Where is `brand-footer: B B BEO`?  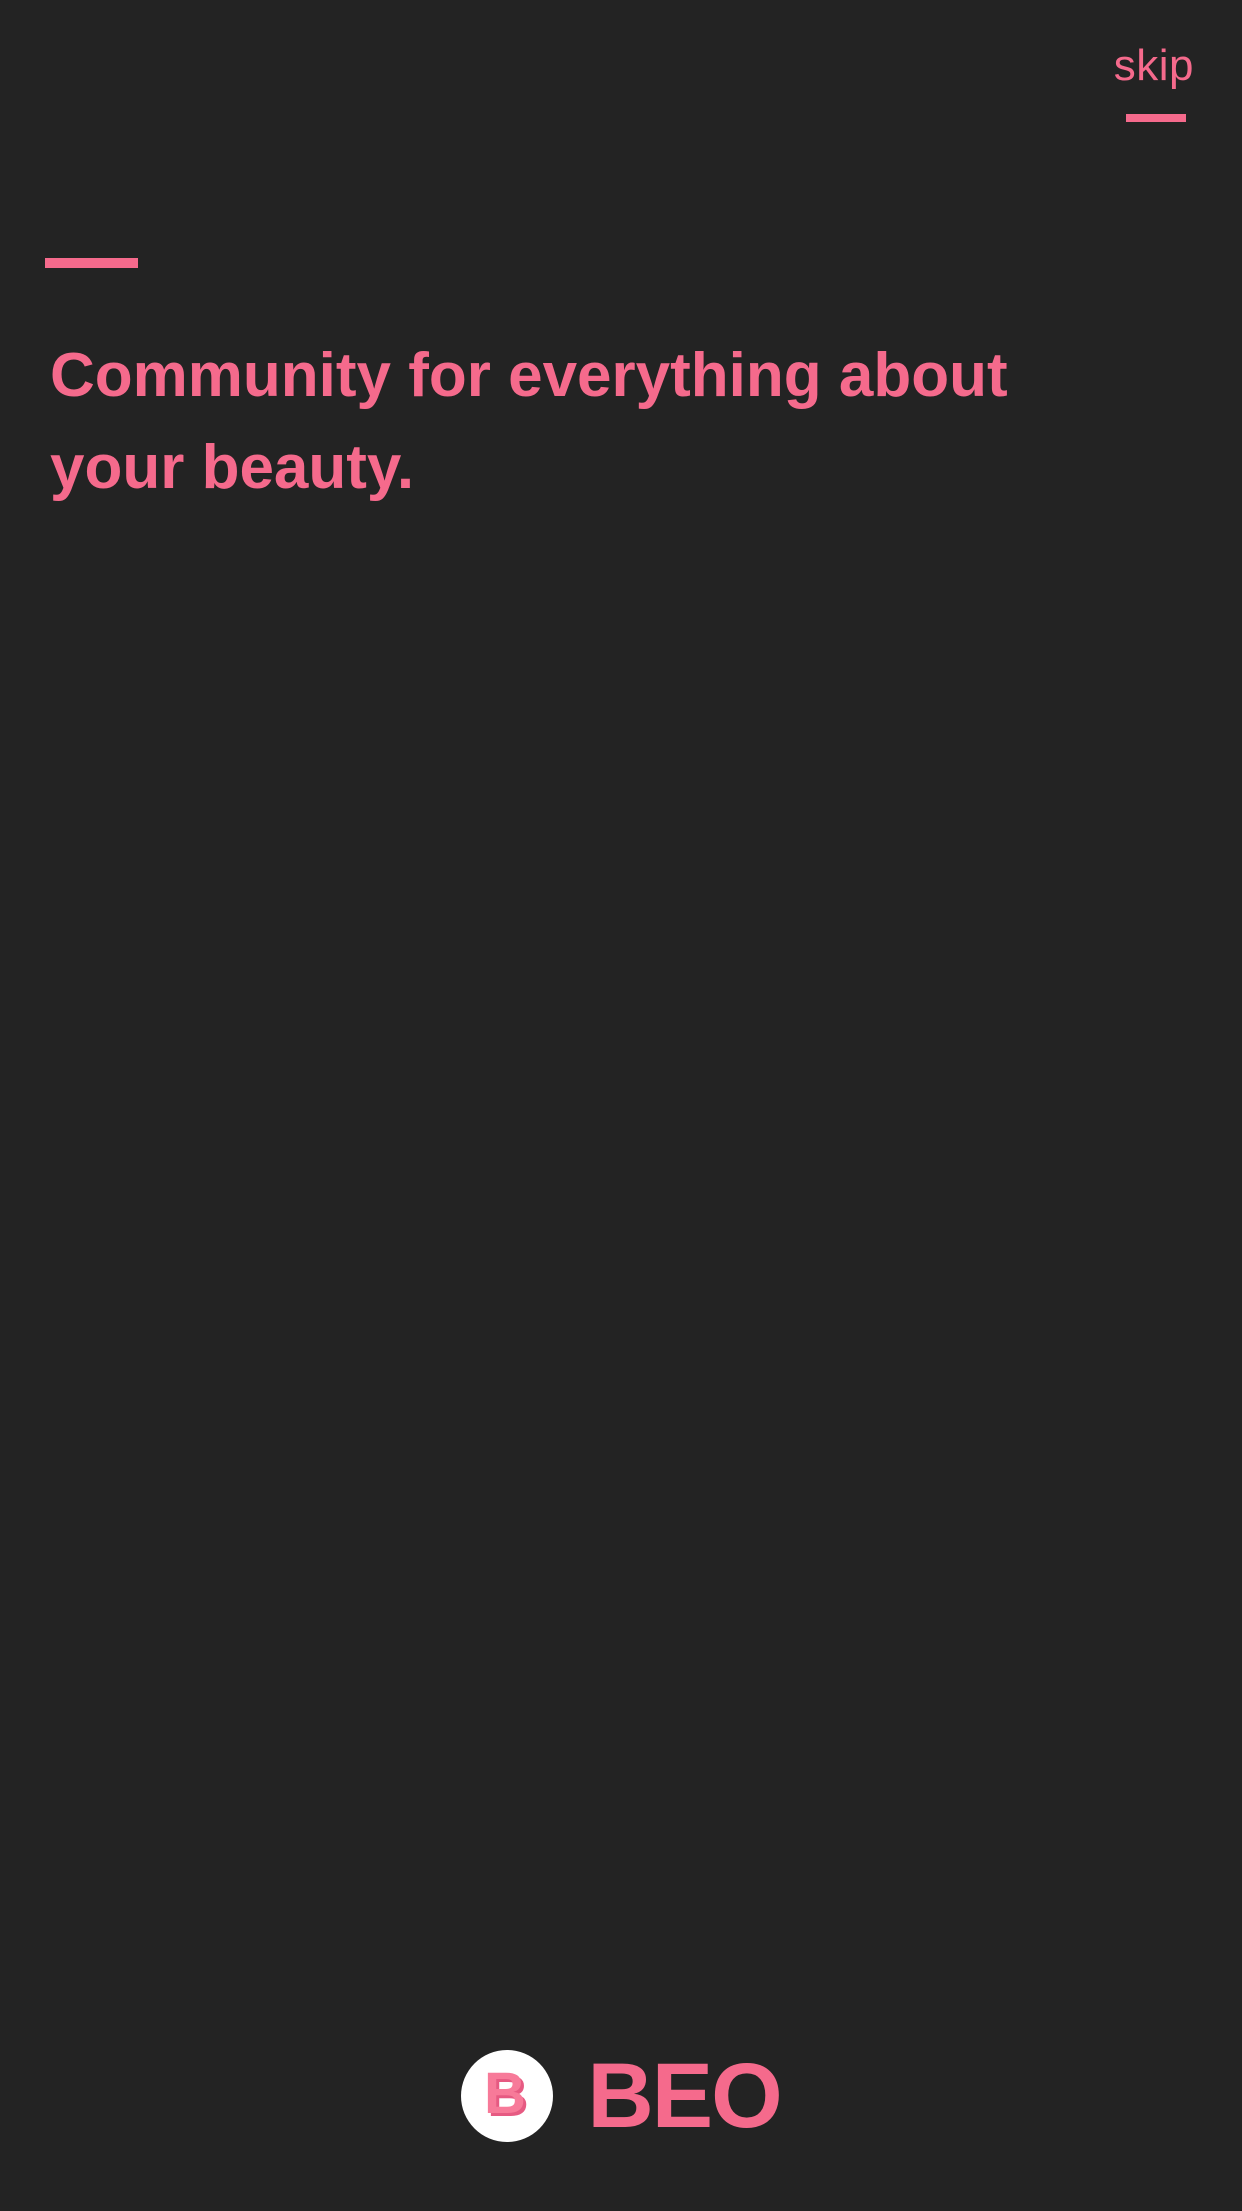 brand-footer: B B BEO is located at coordinates (621, 2096).